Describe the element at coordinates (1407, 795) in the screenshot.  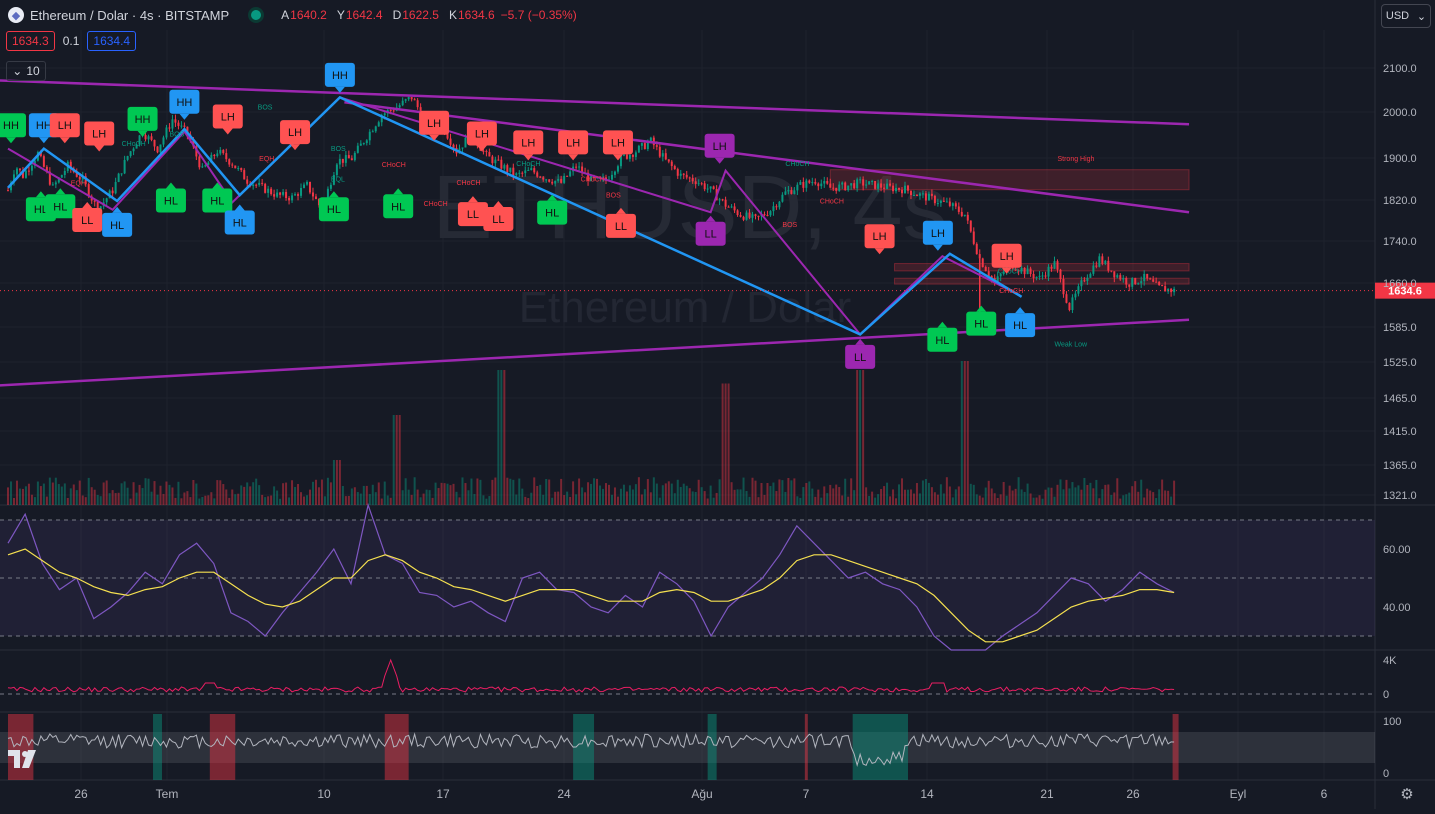
I see `settings-gear-icon: ⚙` at that location.